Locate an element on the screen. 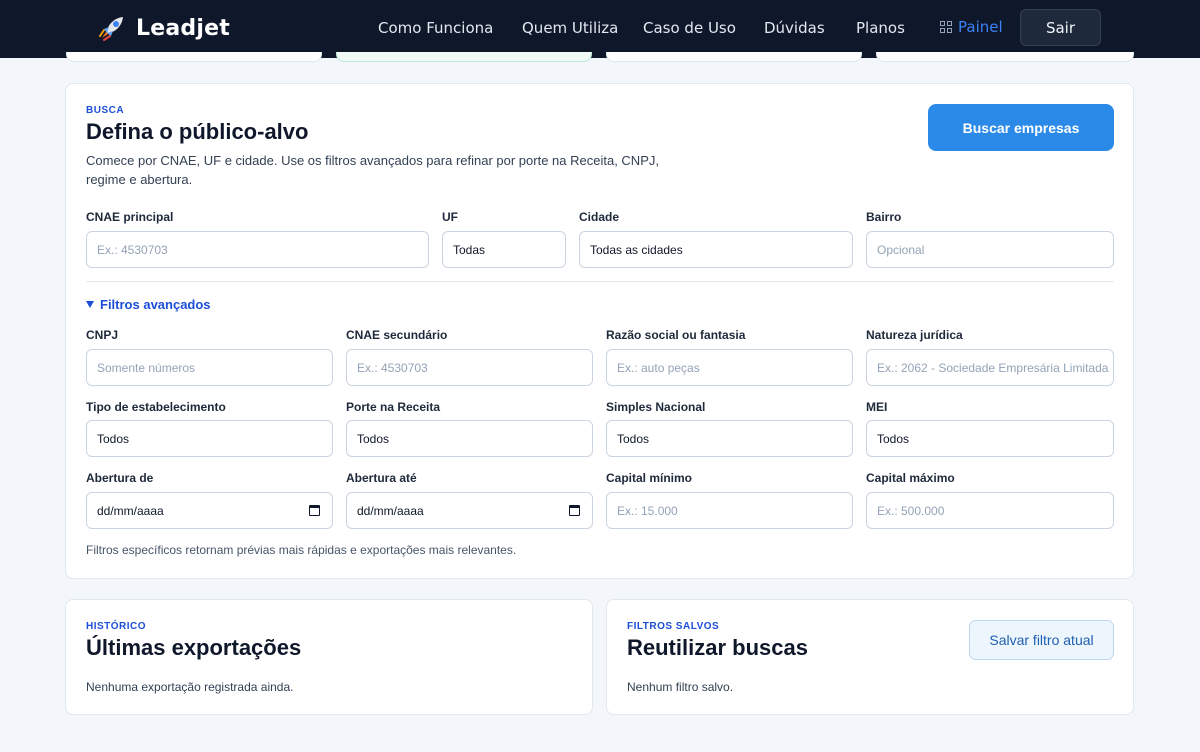  mei-select: Todos is located at coordinates (990, 438).